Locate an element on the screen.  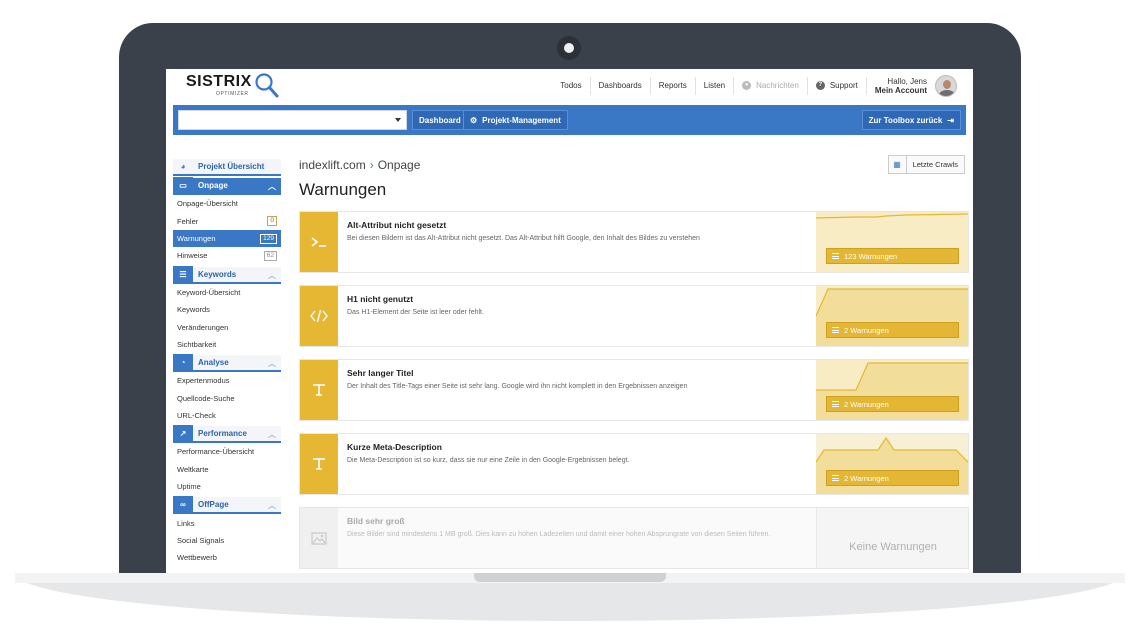
sidebar-item-onpage-uebersicht: Onpage-Übersicht is located at coordinates (227, 203).